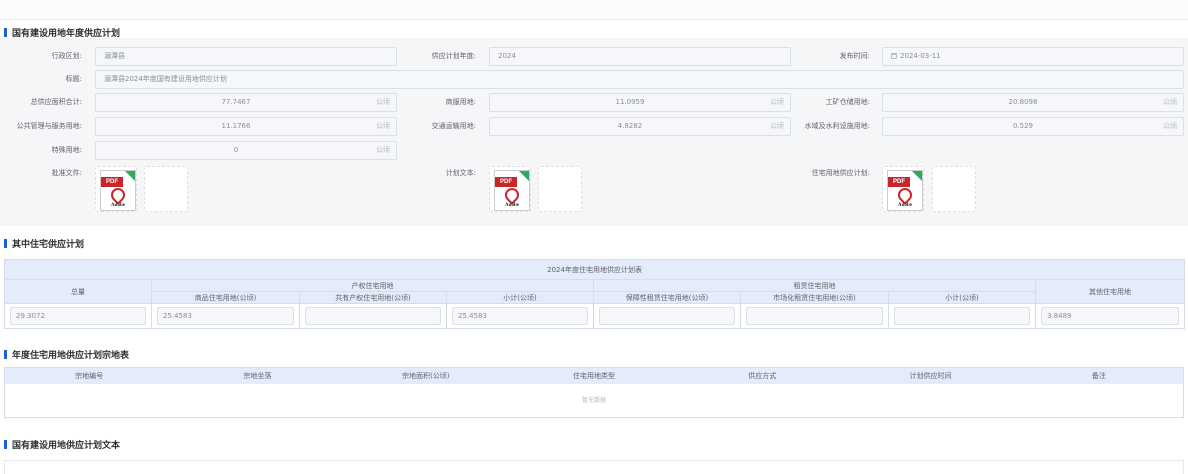  What do you see at coordinates (73, 79) in the screenshot?
I see `title-label: 标题:` at bounding box center [73, 79].